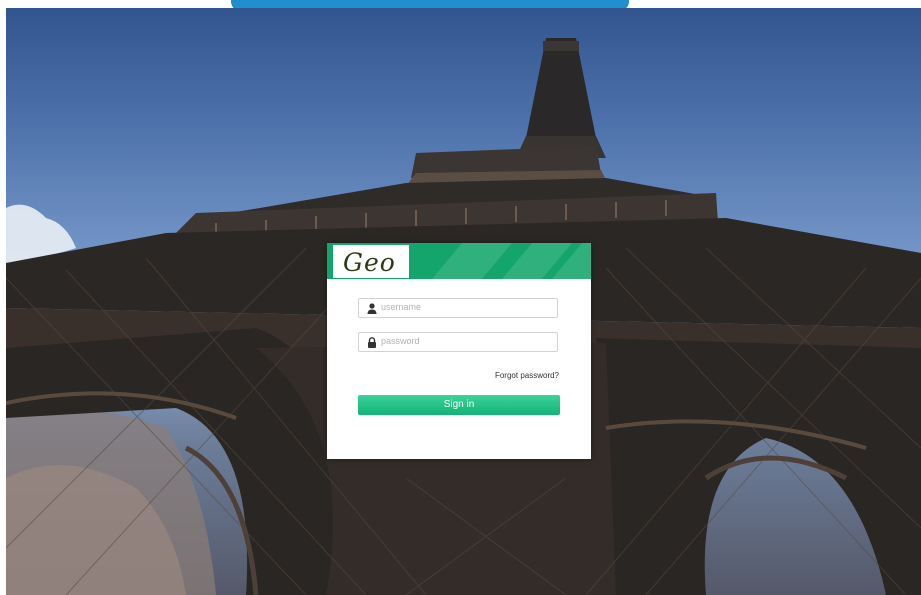 The image size is (921, 595). What do you see at coordinates (458, 308) in the screenshot?
I see `username-field: username` at bounding box center [458, 308].